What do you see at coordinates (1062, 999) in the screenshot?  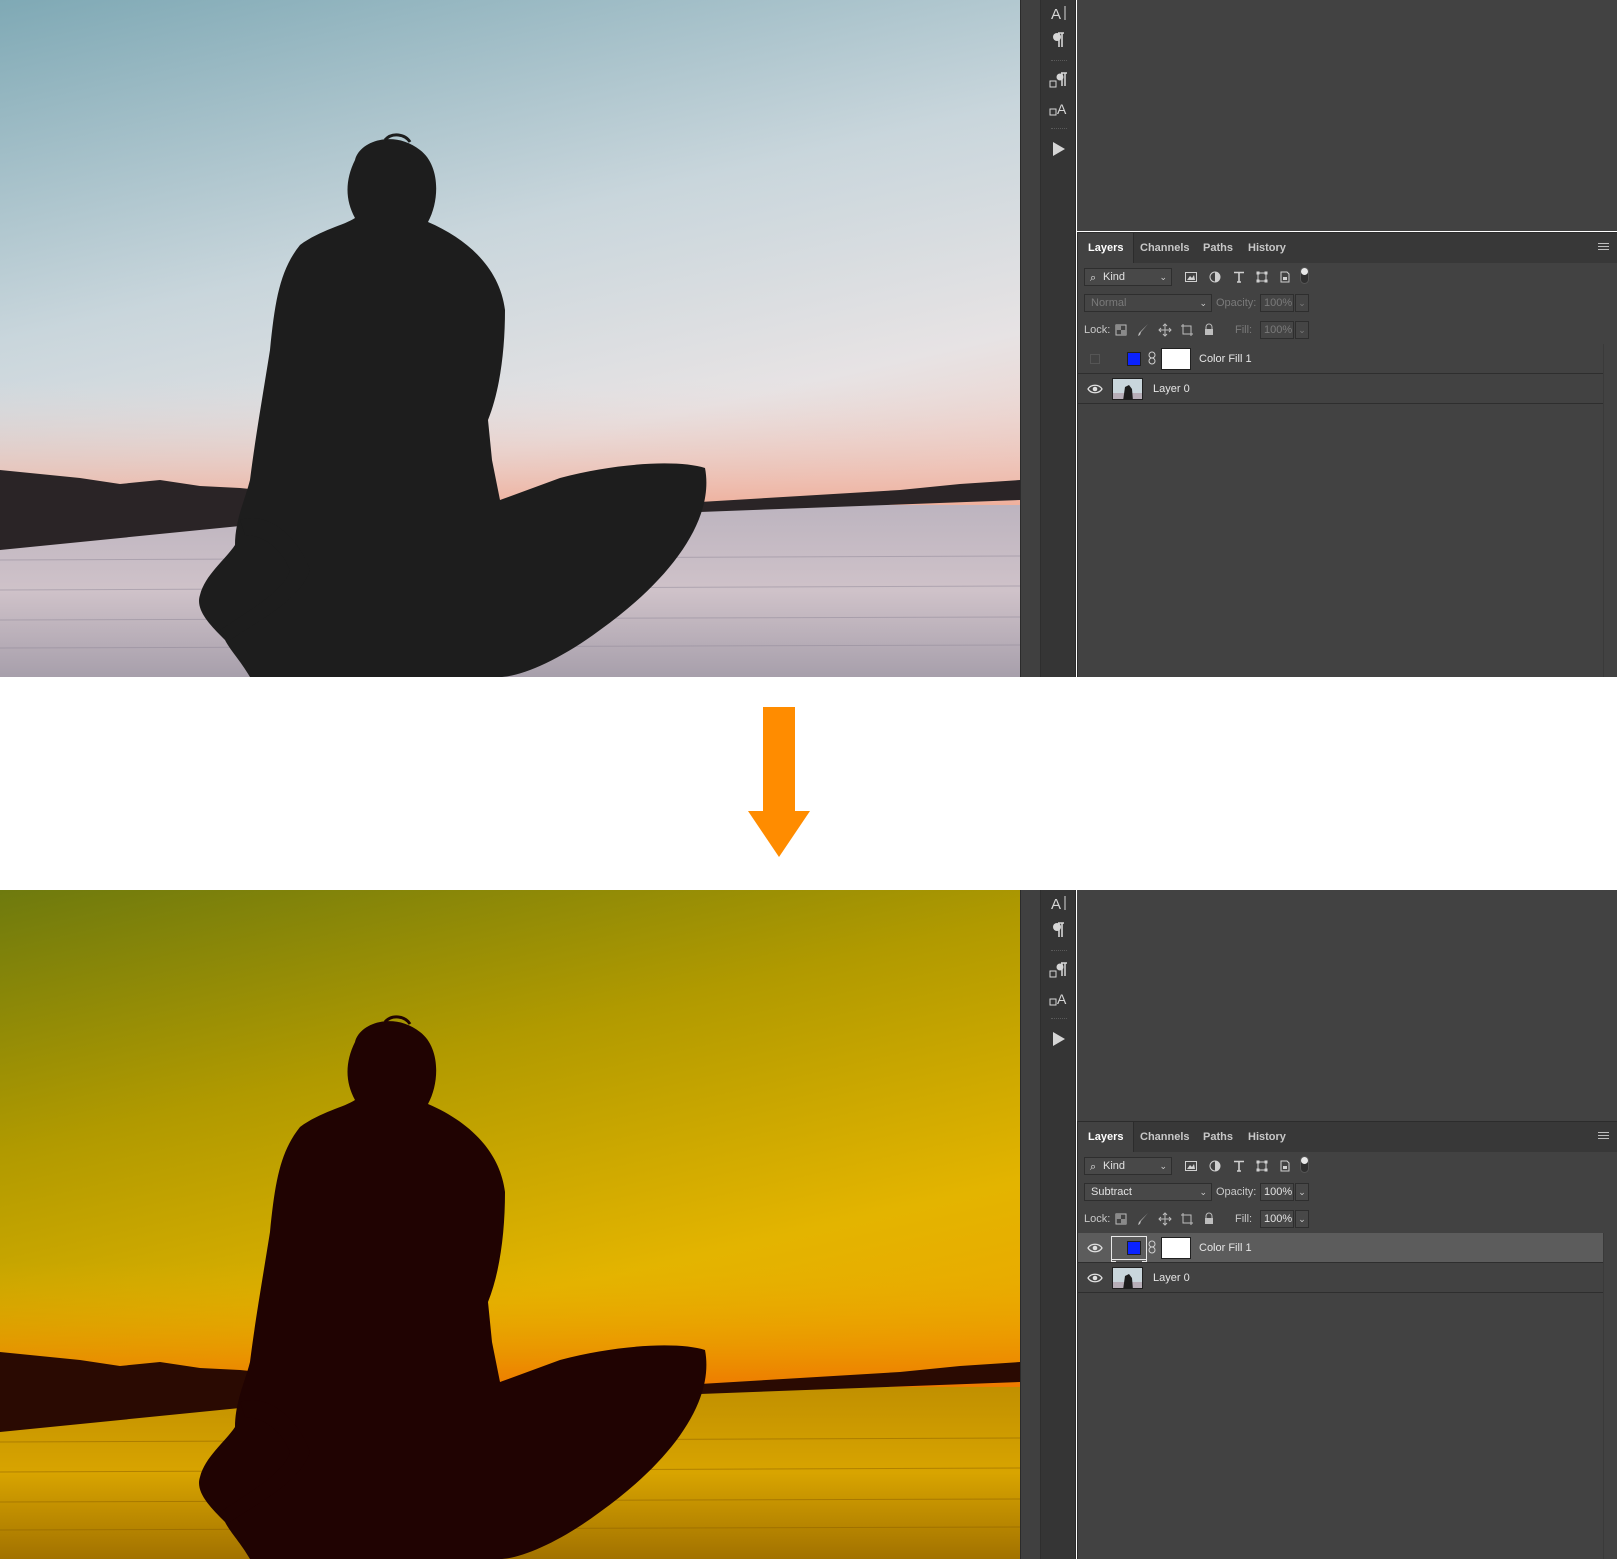 I see `svg-text: A` at bounding box center [1062, 999].